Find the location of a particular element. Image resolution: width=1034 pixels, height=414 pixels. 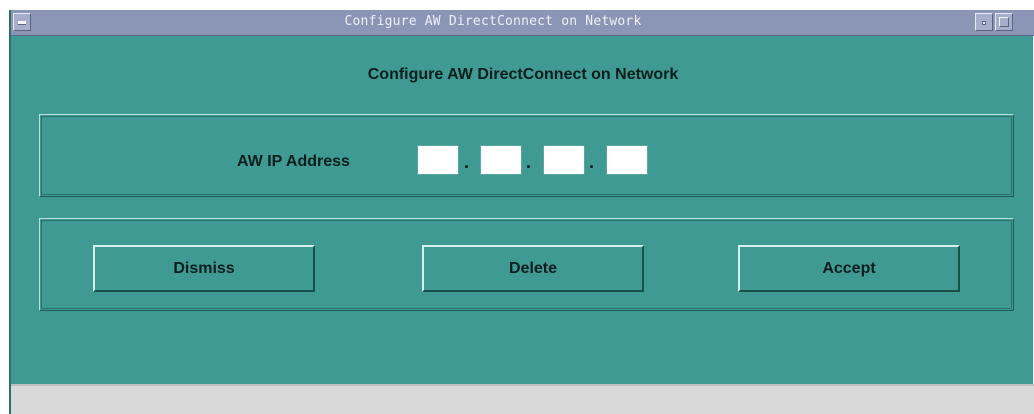

ip-octet-4-input is located at coordinates (627, 160).